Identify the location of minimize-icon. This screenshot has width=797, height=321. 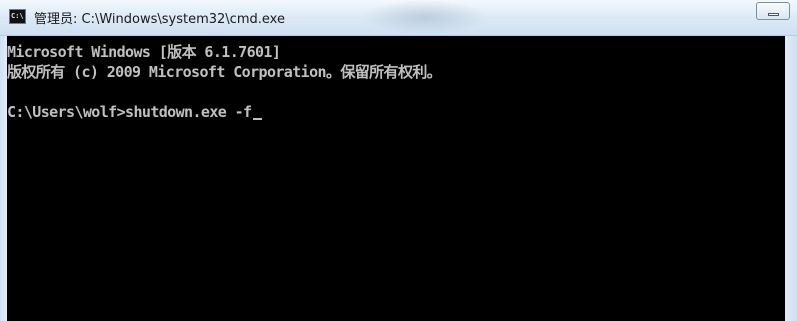
(773, 14).